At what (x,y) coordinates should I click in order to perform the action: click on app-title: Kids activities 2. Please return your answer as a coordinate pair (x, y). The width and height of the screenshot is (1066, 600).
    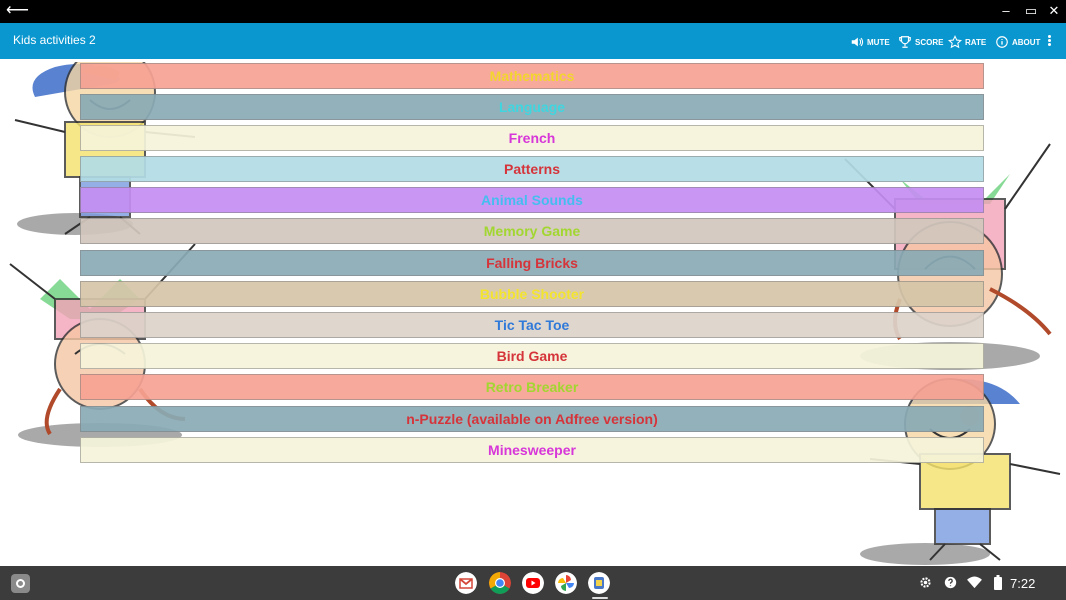
    Looking at the image, I should click on (54, 40).